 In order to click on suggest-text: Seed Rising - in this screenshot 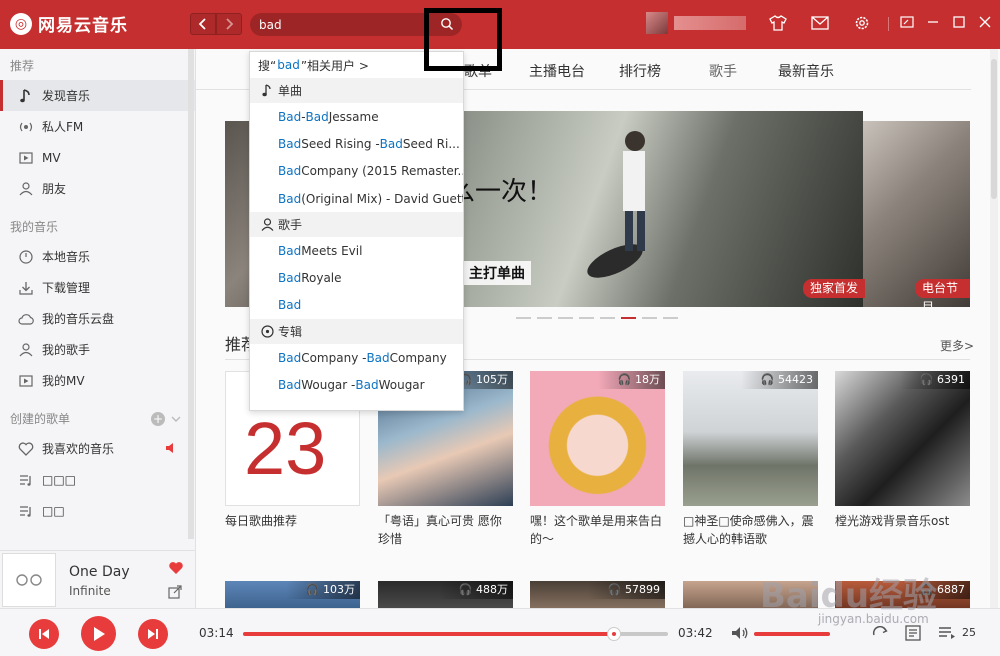, I will do `click(340, 143)`.